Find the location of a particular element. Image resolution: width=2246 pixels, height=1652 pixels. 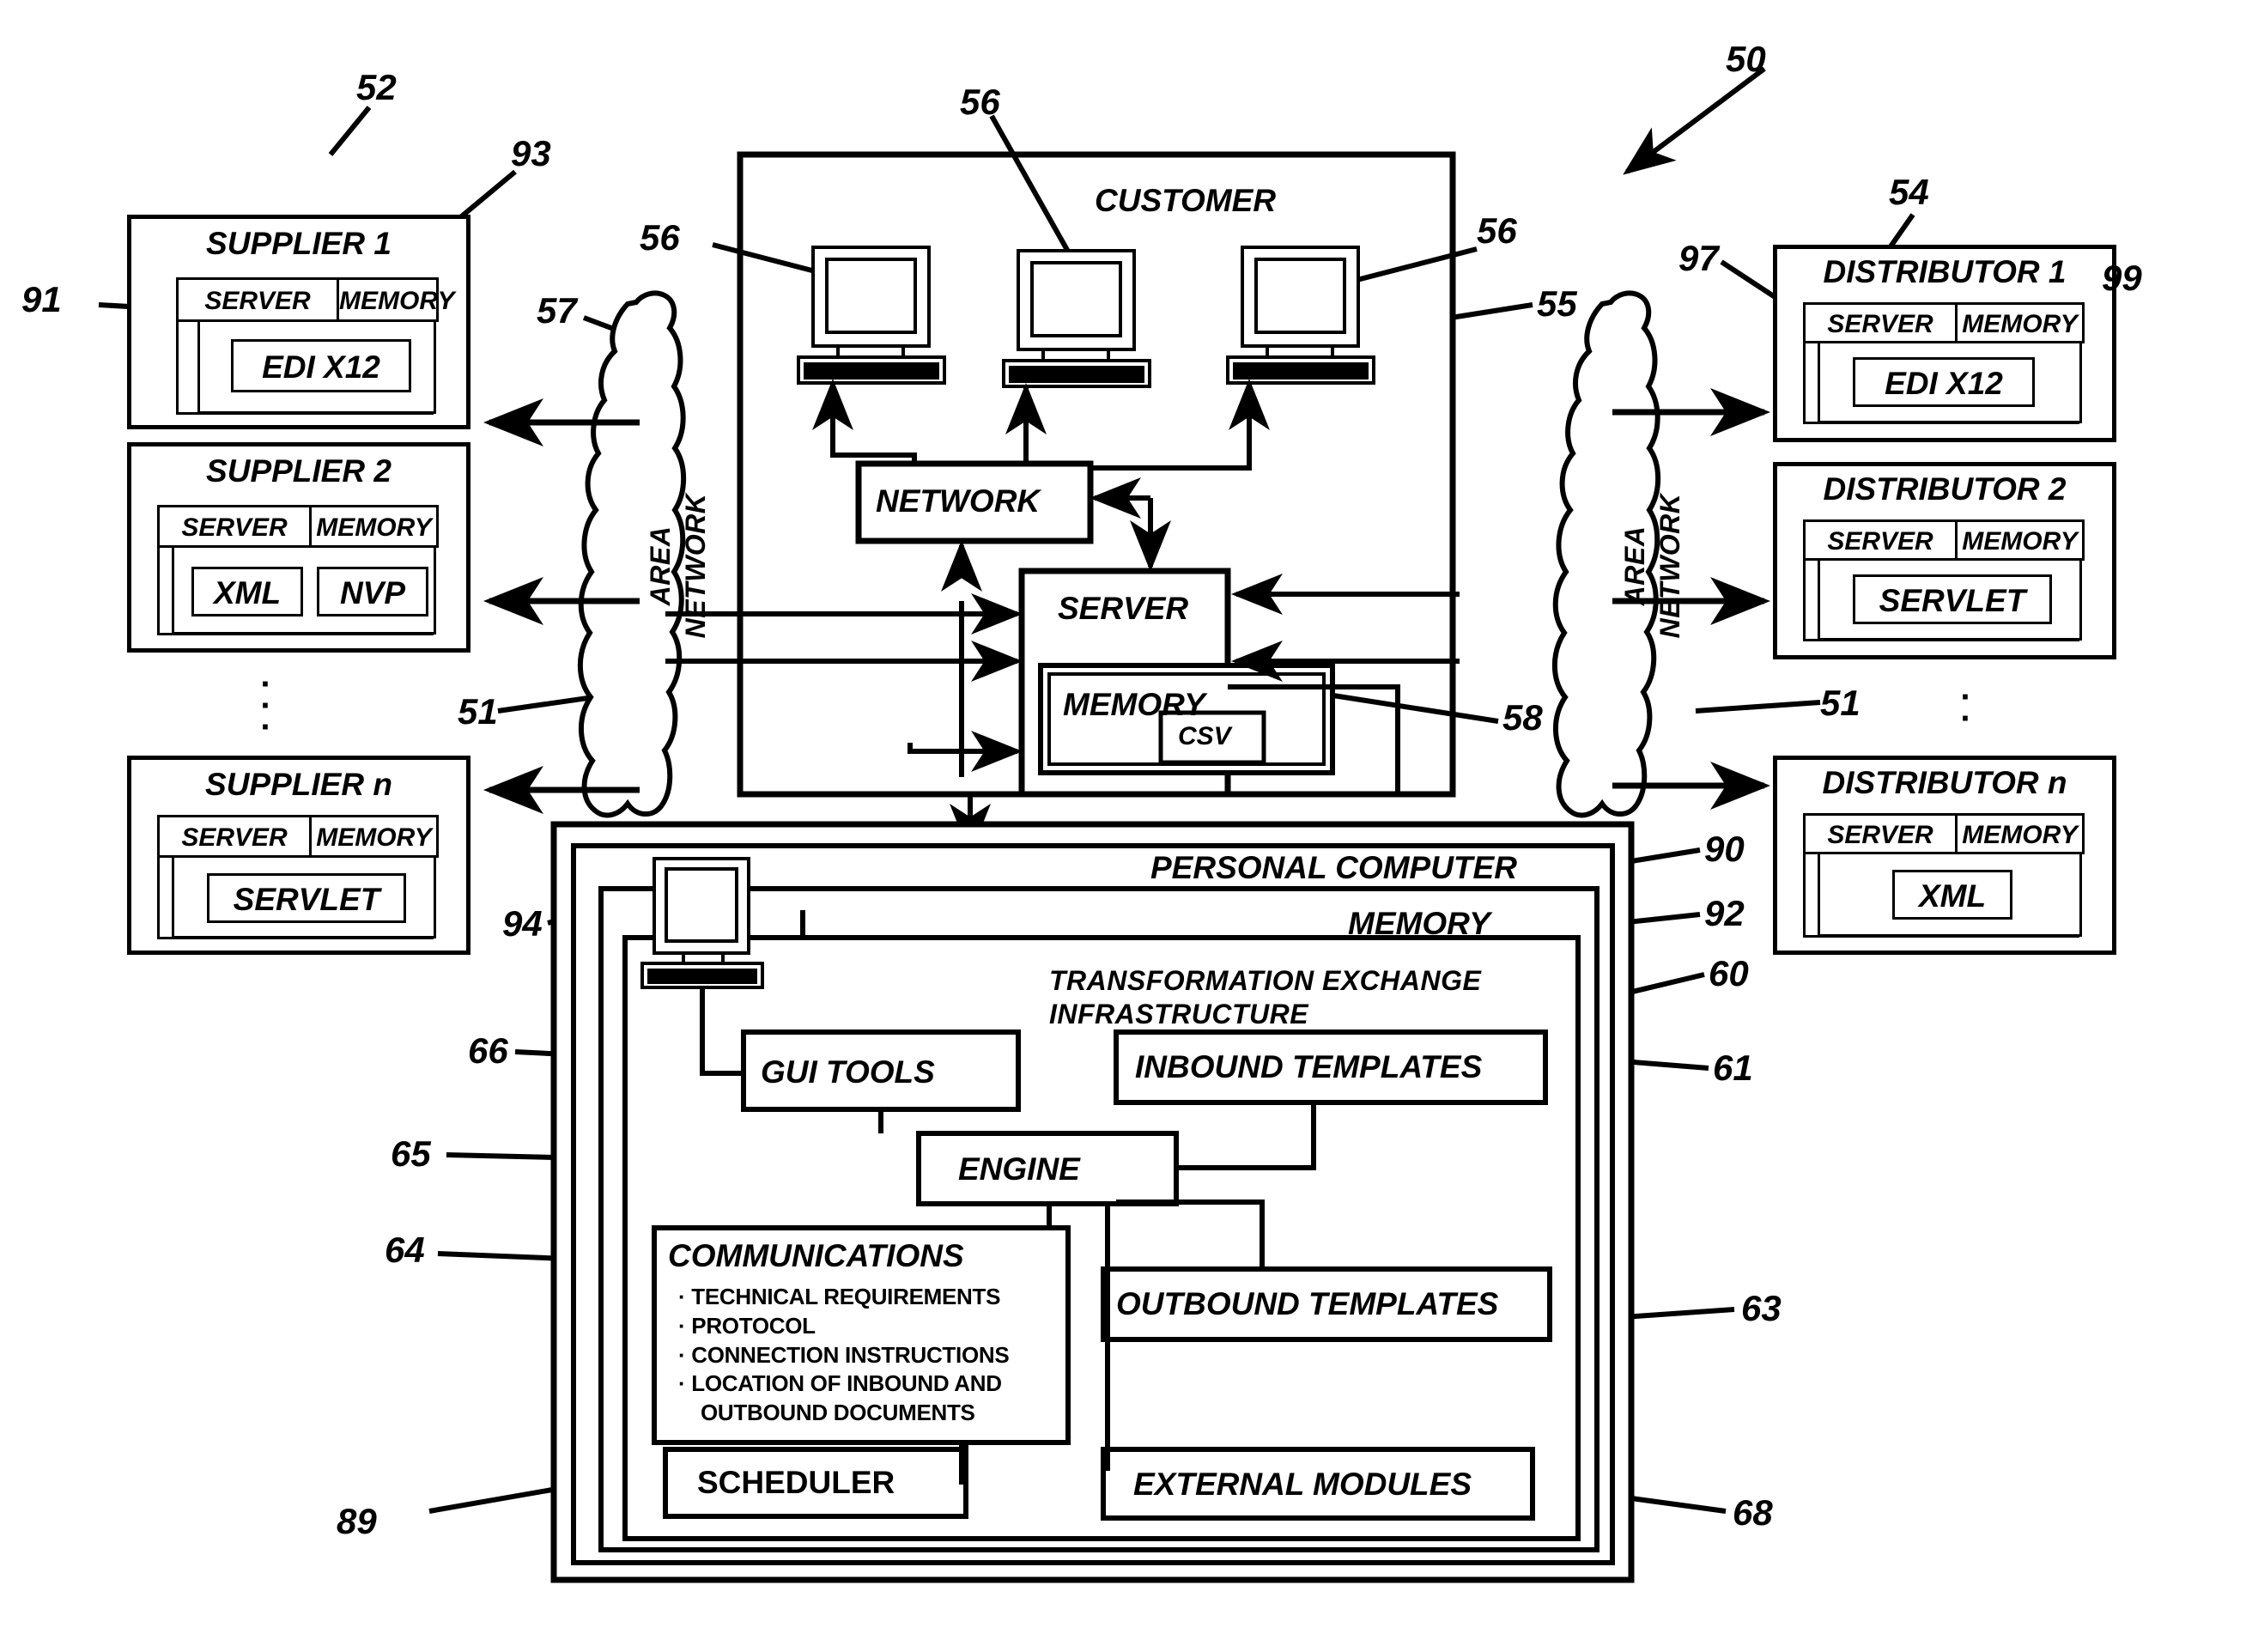

supplier-n-box: SUPPLIER n SERVER MEMORY SERVLET is located at coordinates (298, 855).